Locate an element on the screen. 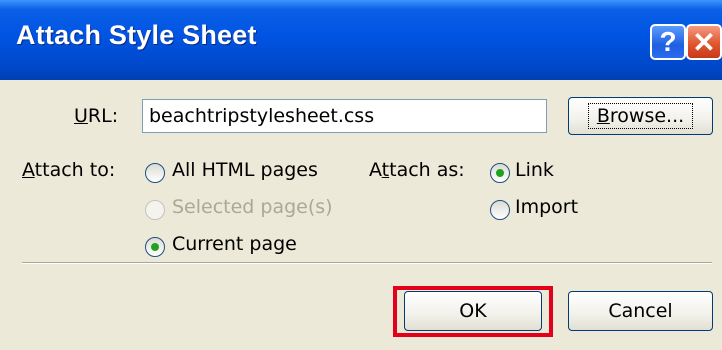 This screenshot has width=722, height=350. radio-import is located at coordinates (500, 210).